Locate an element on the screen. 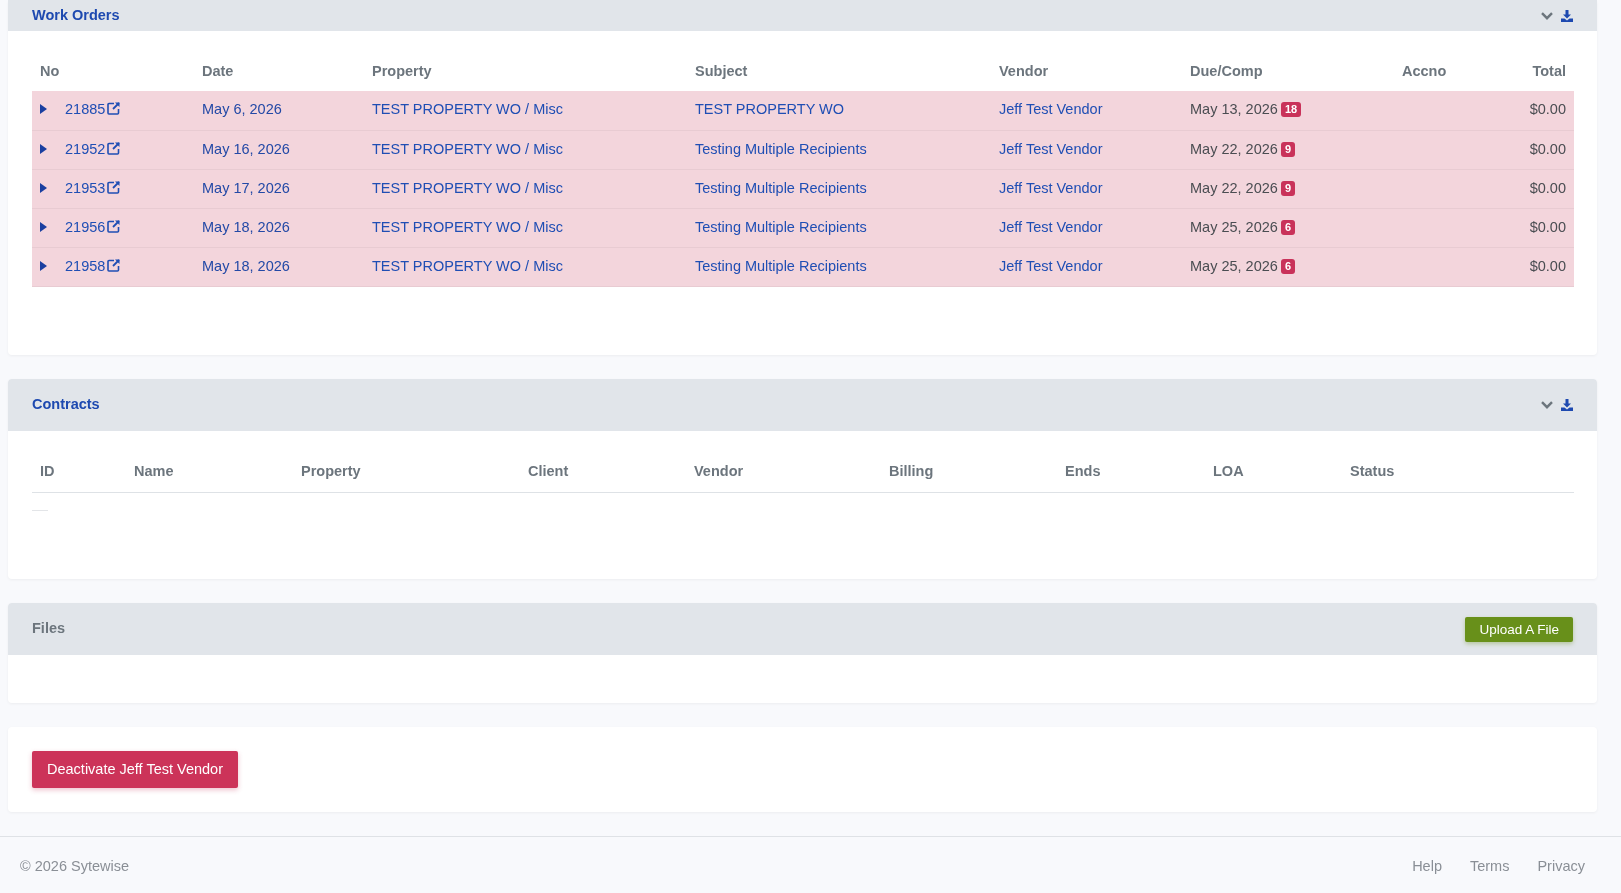  column-header: Status is located at coordinates (1458, 472).